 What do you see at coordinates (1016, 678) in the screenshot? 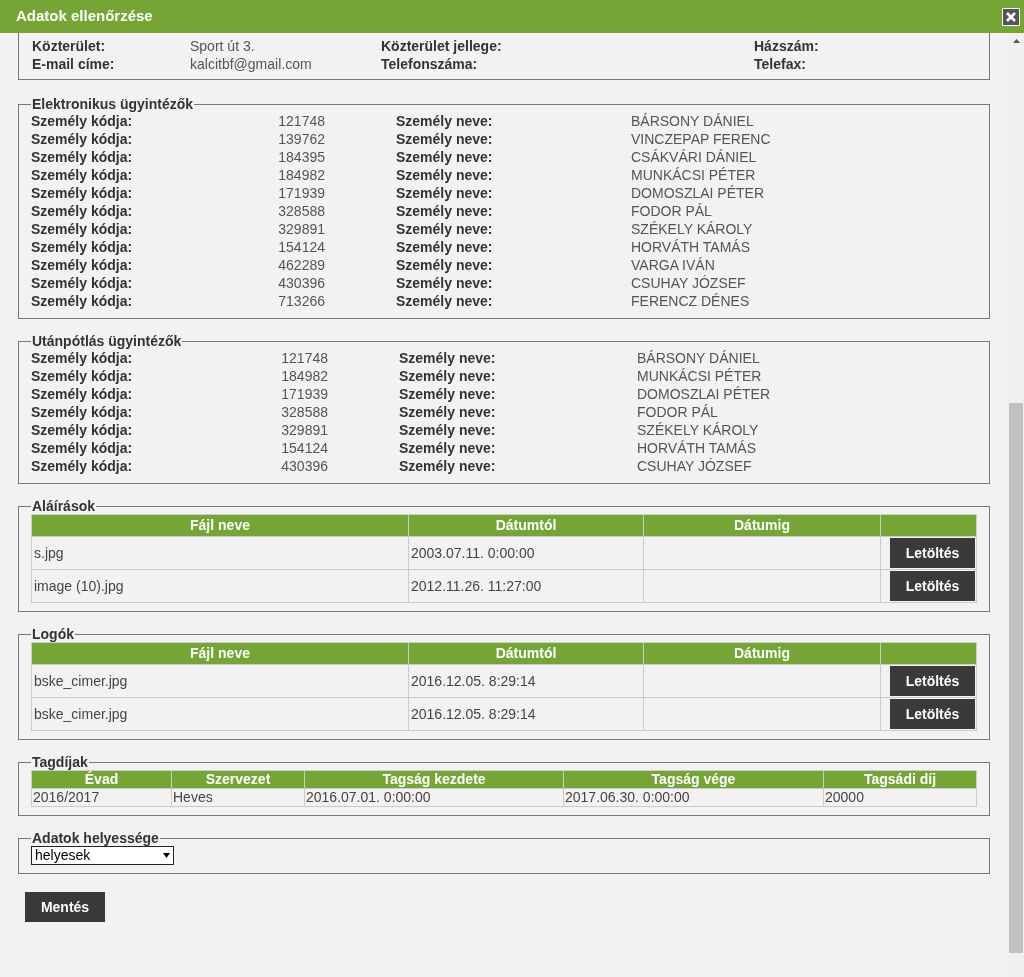
I see `scrollbar-thumb` at bounding box center [1016, 678].